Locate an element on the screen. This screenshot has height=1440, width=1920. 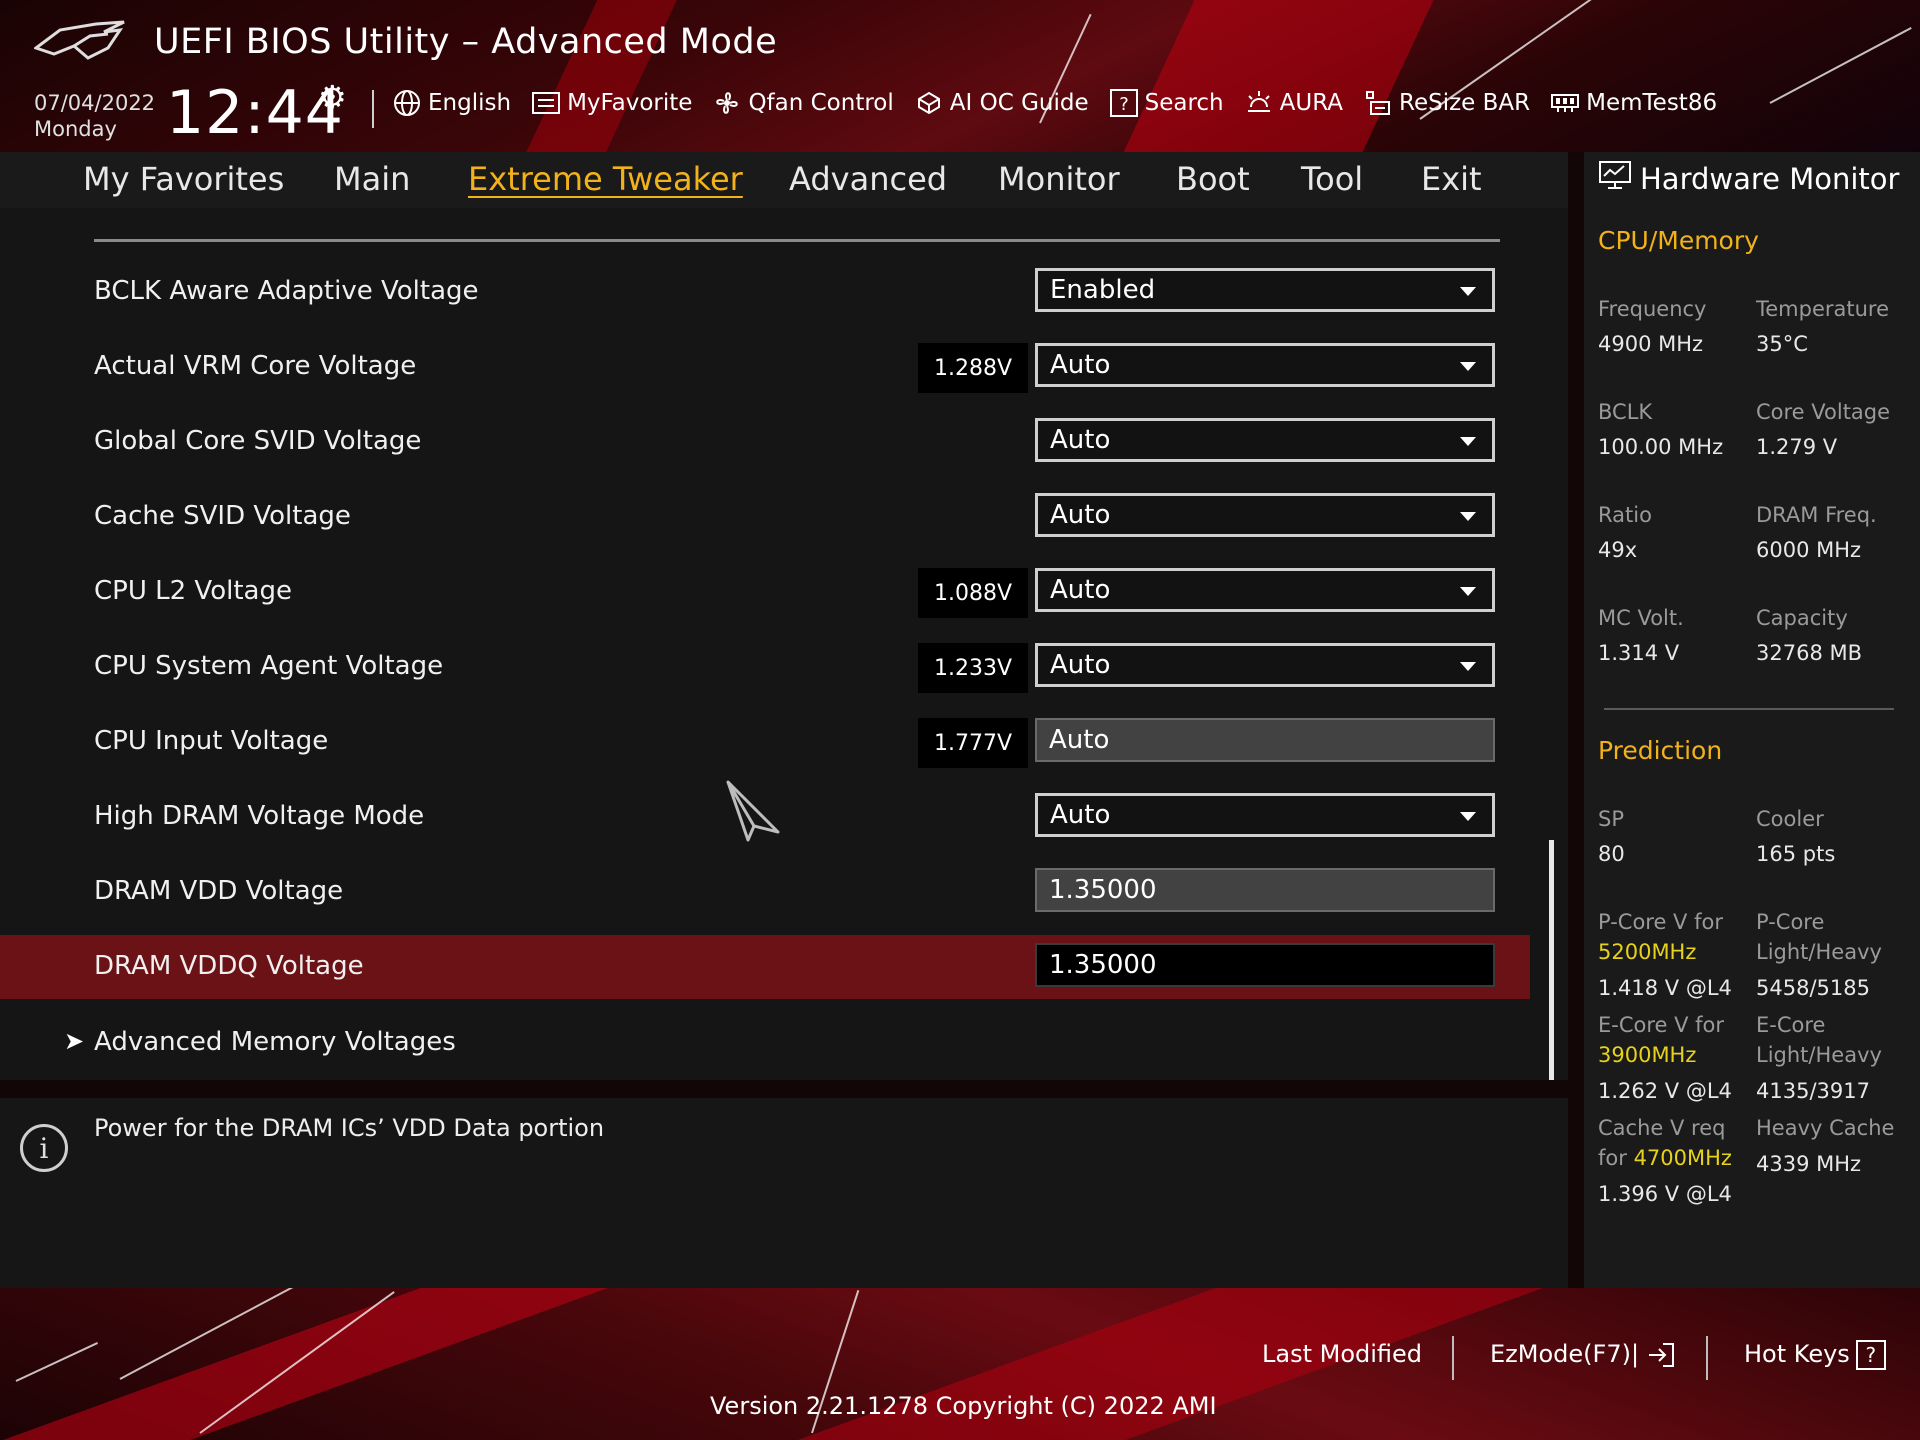
temperature-label: Temperature is located at coordinates (1823, 309).